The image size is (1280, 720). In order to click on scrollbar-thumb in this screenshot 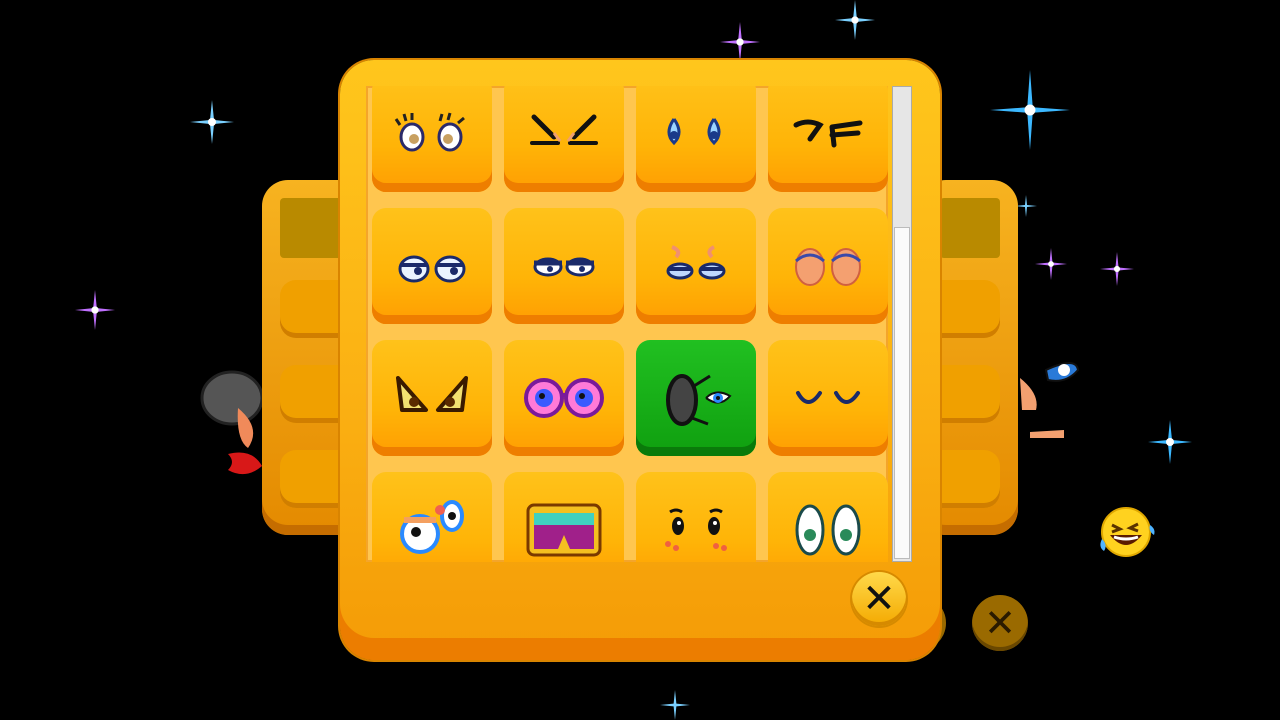, I will do `click(902, 393)`.